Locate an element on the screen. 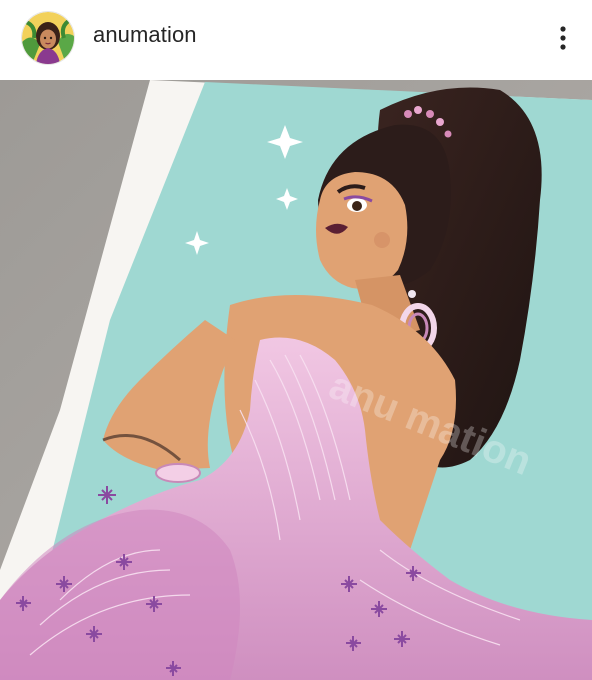 The image size is (592, 680). profile-avatar is located at coordinates (48, 38).